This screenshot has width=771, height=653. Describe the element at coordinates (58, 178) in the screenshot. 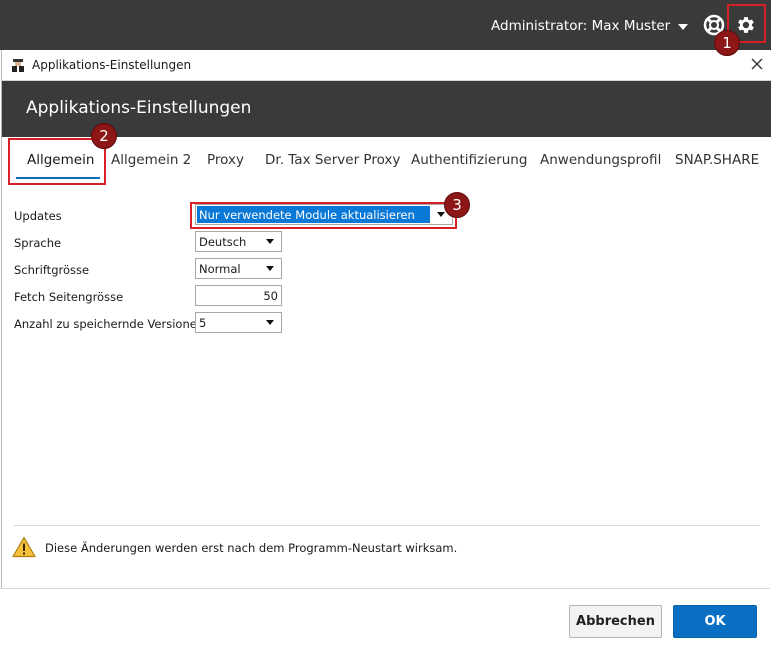

I see `active-tab-indicator` at that location.